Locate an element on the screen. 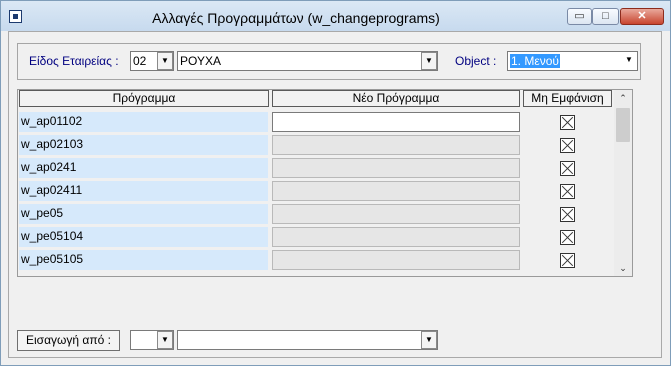 Image resolution: width=671 pixels, height=366 pixels. program-cell: w_ap0241 is located at coordinates (143, 168).